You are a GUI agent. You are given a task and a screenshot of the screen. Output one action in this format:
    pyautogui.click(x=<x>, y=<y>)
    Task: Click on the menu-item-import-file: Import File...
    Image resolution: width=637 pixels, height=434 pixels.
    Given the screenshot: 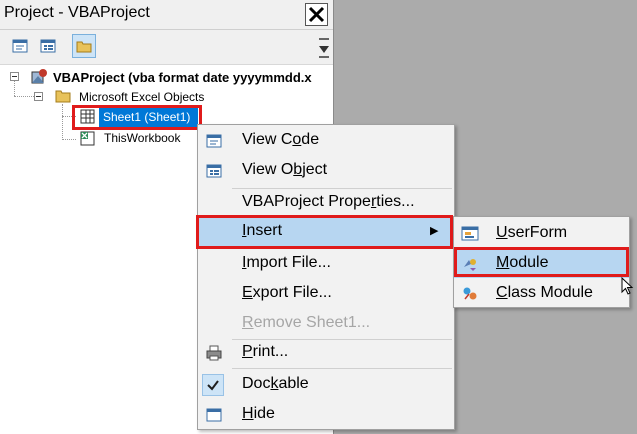 What is the action you would take?
    pyautogui.click(x=326, y=264)
    